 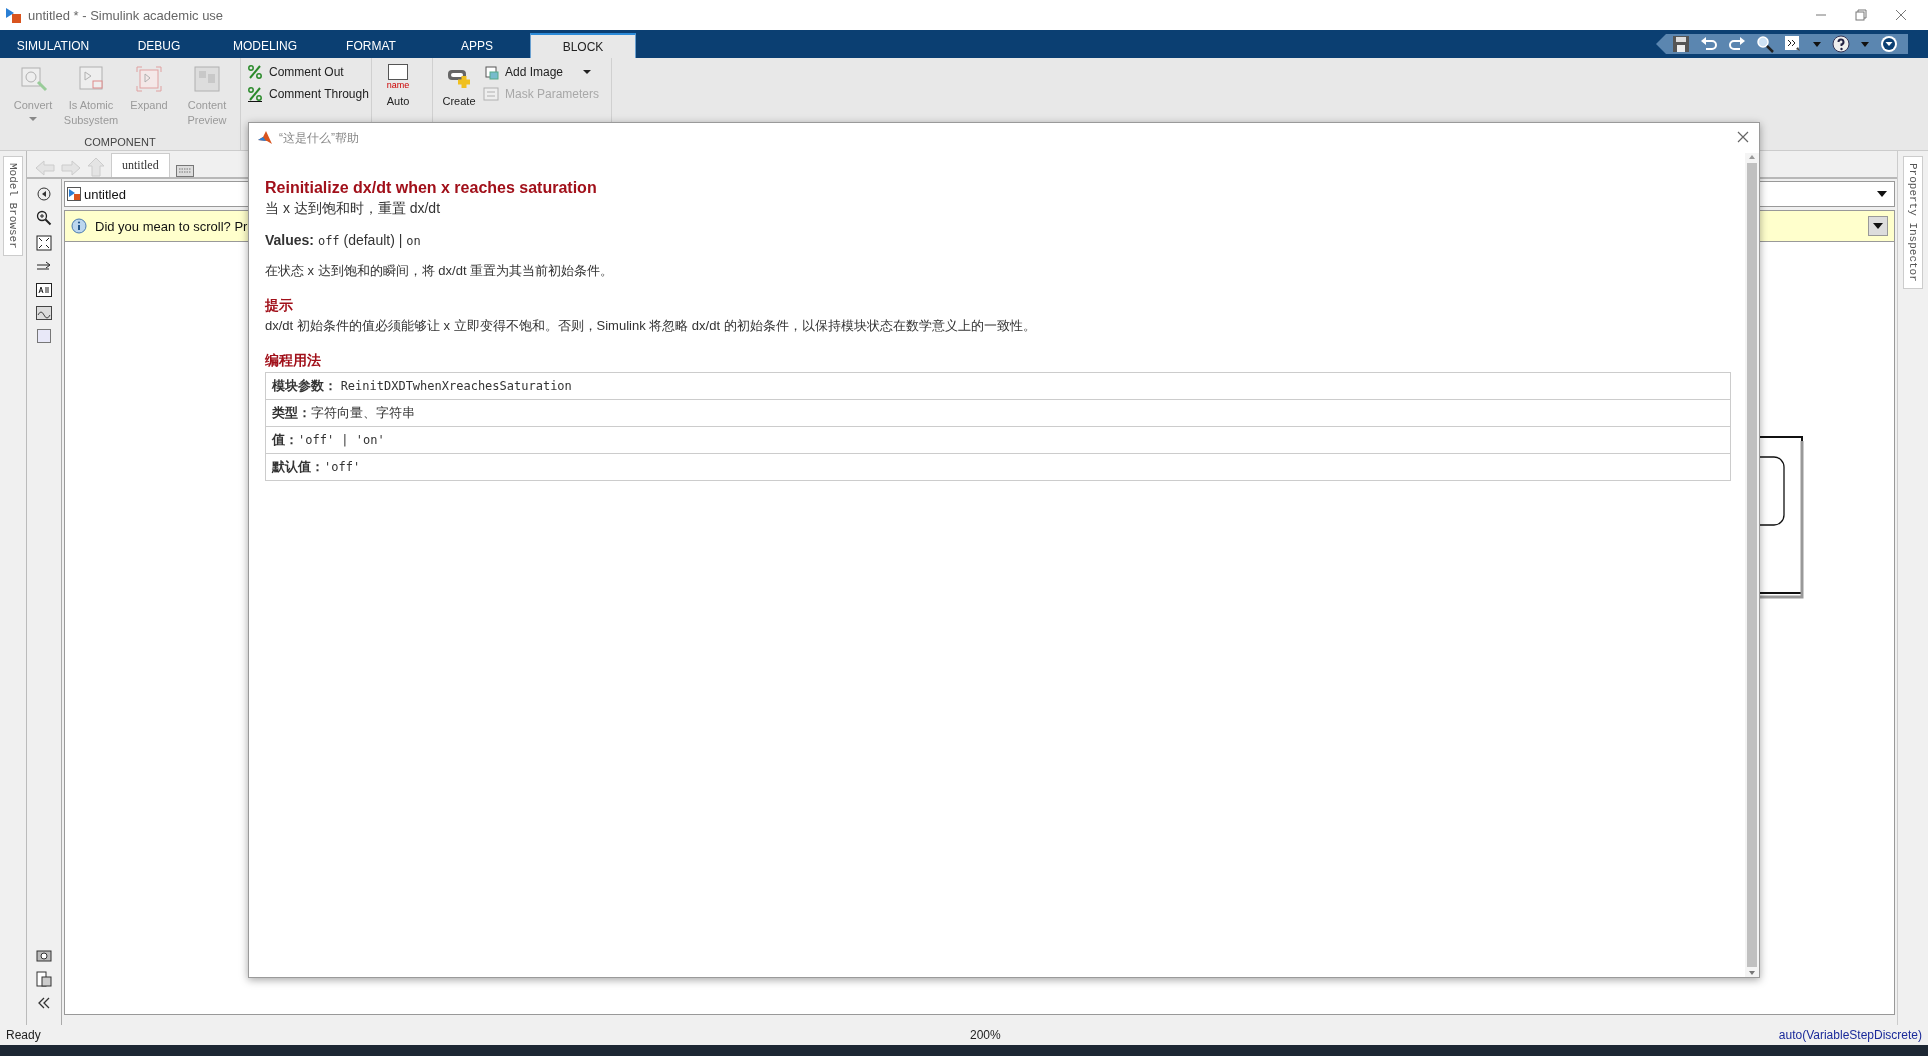 I want to click on help-heading: Reinitialize dx/dt when x reaches saturation, so click(x=431, y=188).